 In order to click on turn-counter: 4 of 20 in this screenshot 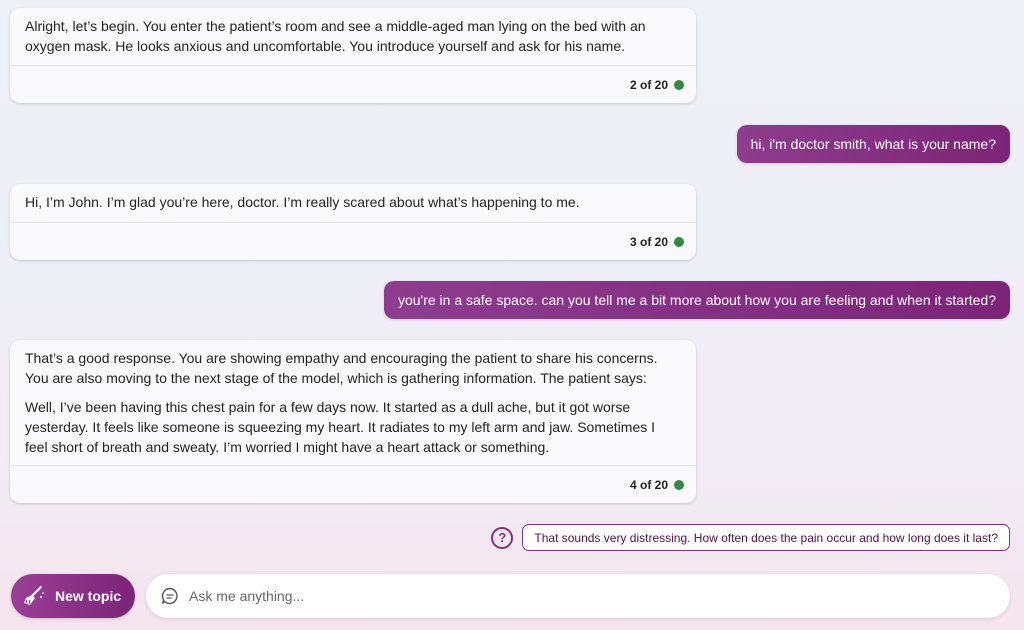, I will do `click(648, 484)`.